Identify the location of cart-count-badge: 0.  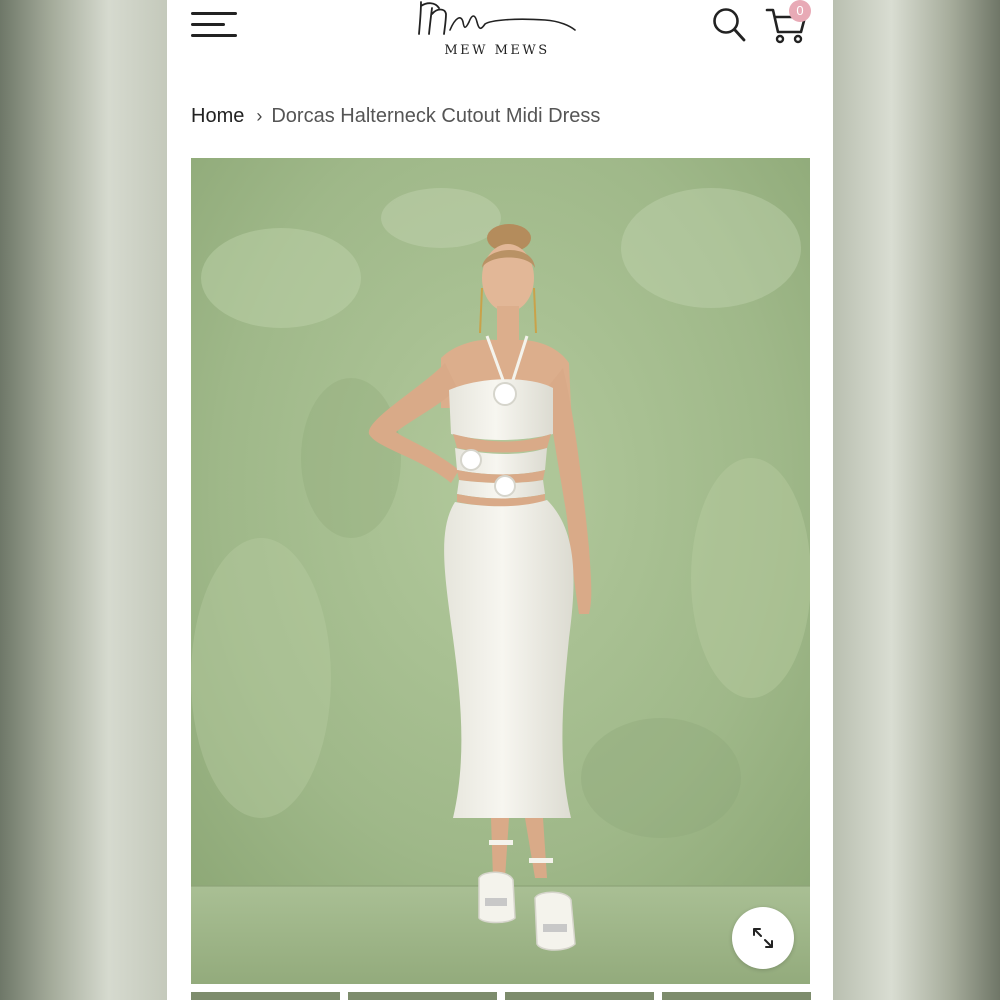
(800, 11).